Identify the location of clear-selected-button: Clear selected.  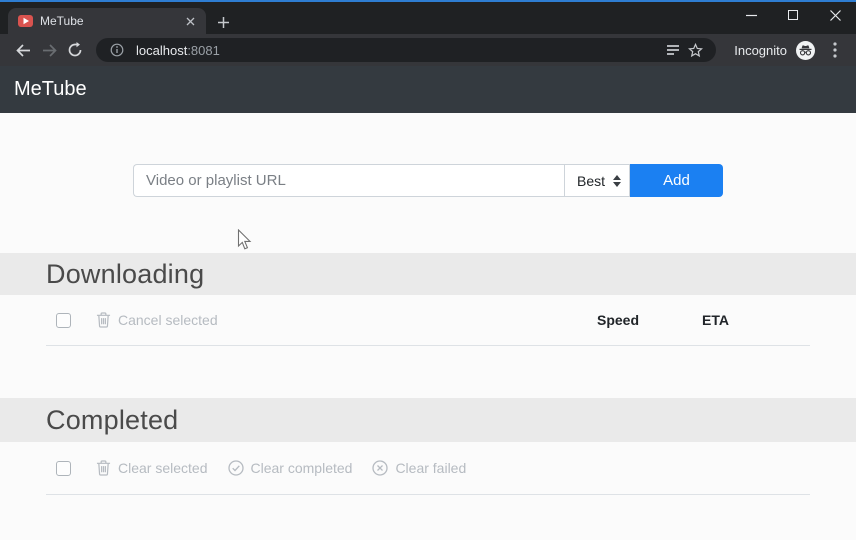
(152, 468).